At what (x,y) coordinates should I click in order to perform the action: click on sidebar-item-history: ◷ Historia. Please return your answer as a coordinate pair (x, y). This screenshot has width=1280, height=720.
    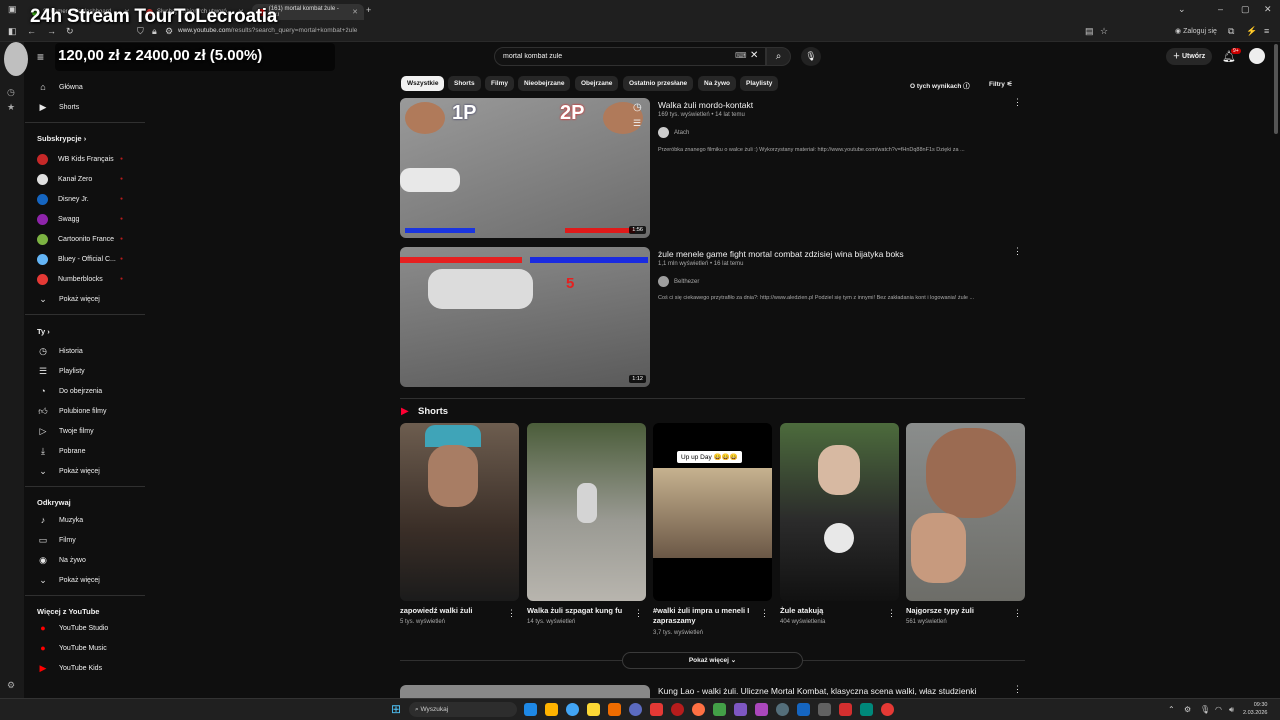
    Looking at the image, I should click on (60, 351).